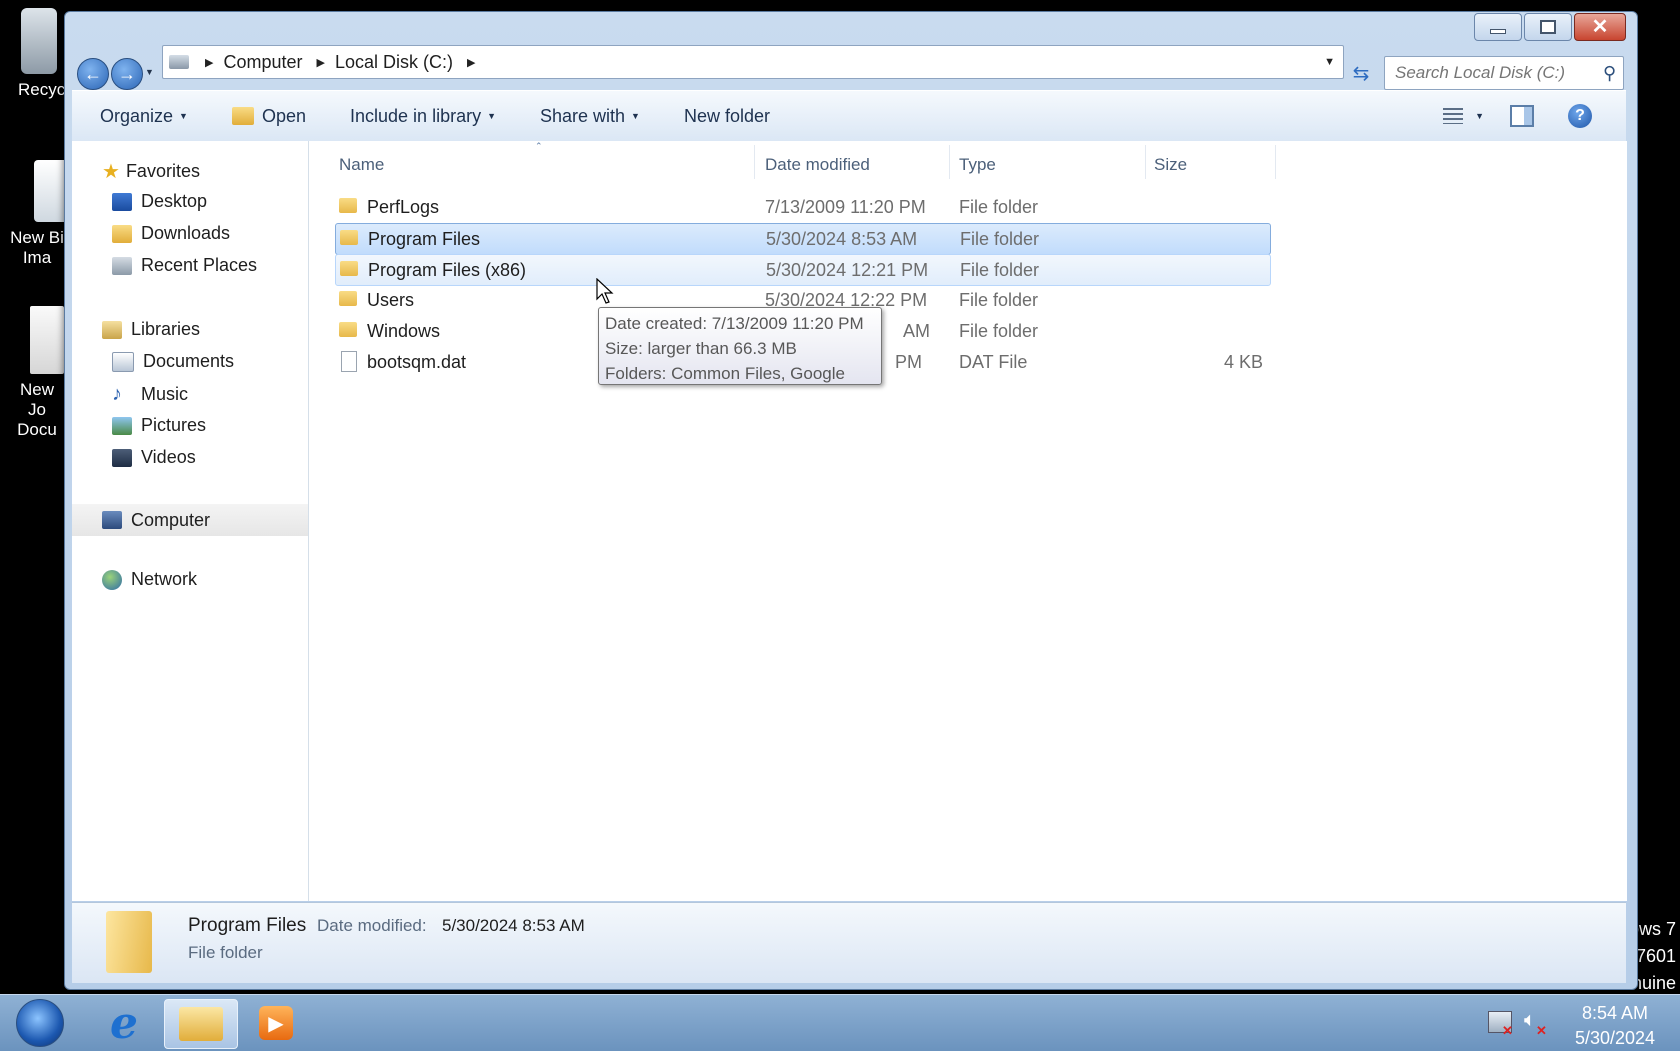  I want to click on preview-pane-icon, so click(1522, 116).